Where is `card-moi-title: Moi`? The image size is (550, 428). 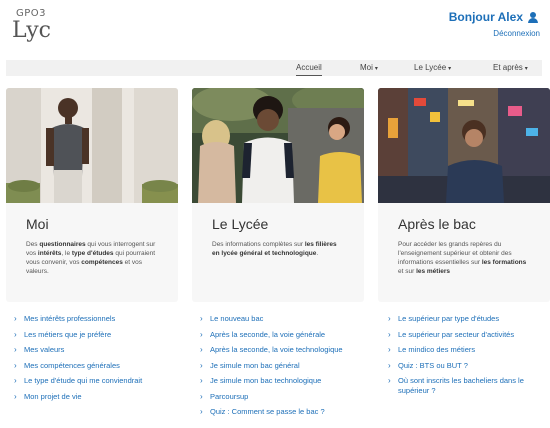
card-moi-title: Moi is located at coordinates (37, 224).